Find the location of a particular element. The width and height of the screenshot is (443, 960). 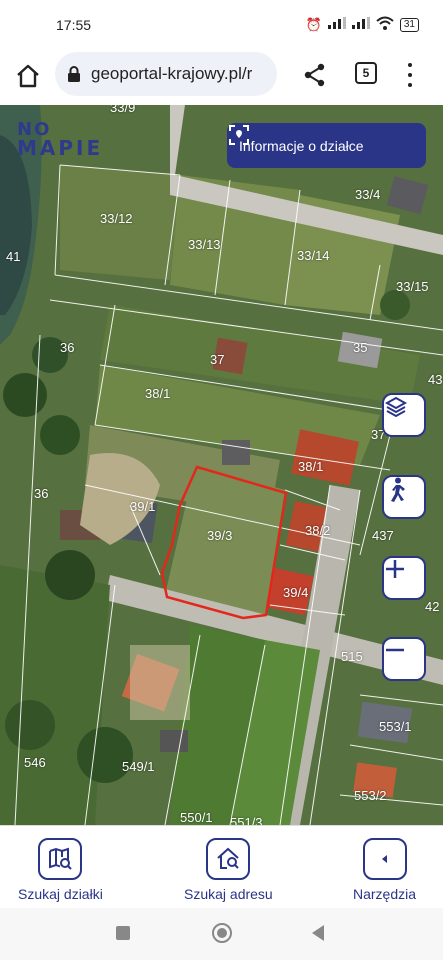

browser-toolbar: geoportal-krajowy.pl/r 5 is located at coordinates (221, 77).